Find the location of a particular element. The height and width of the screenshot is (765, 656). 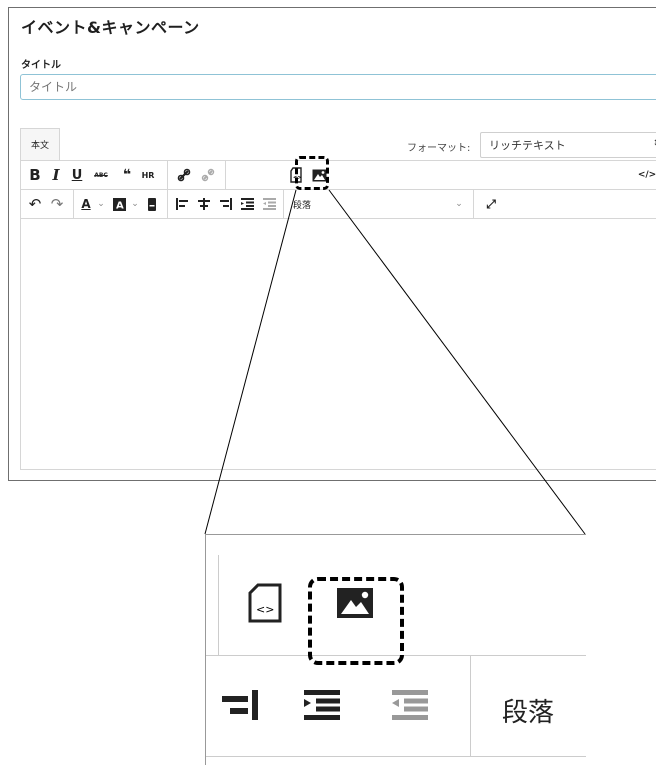

zoom-toolbar-row-2: 段落 is located at coordinates (396, 706).